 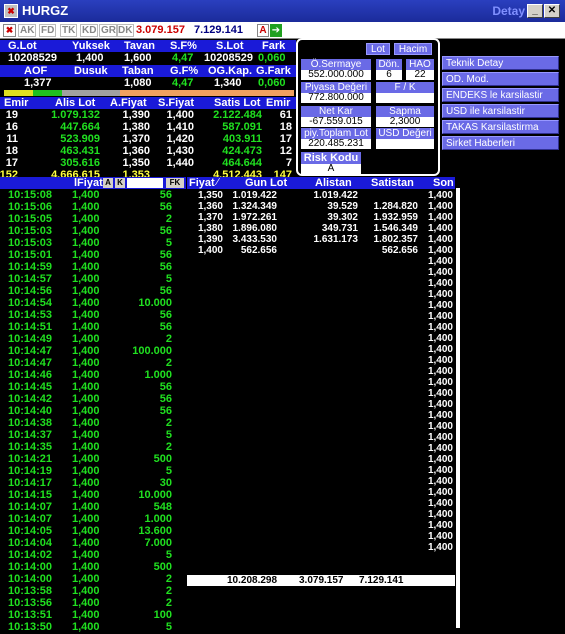 I want to click on fk-button: FK, so click(x=175, y=183).